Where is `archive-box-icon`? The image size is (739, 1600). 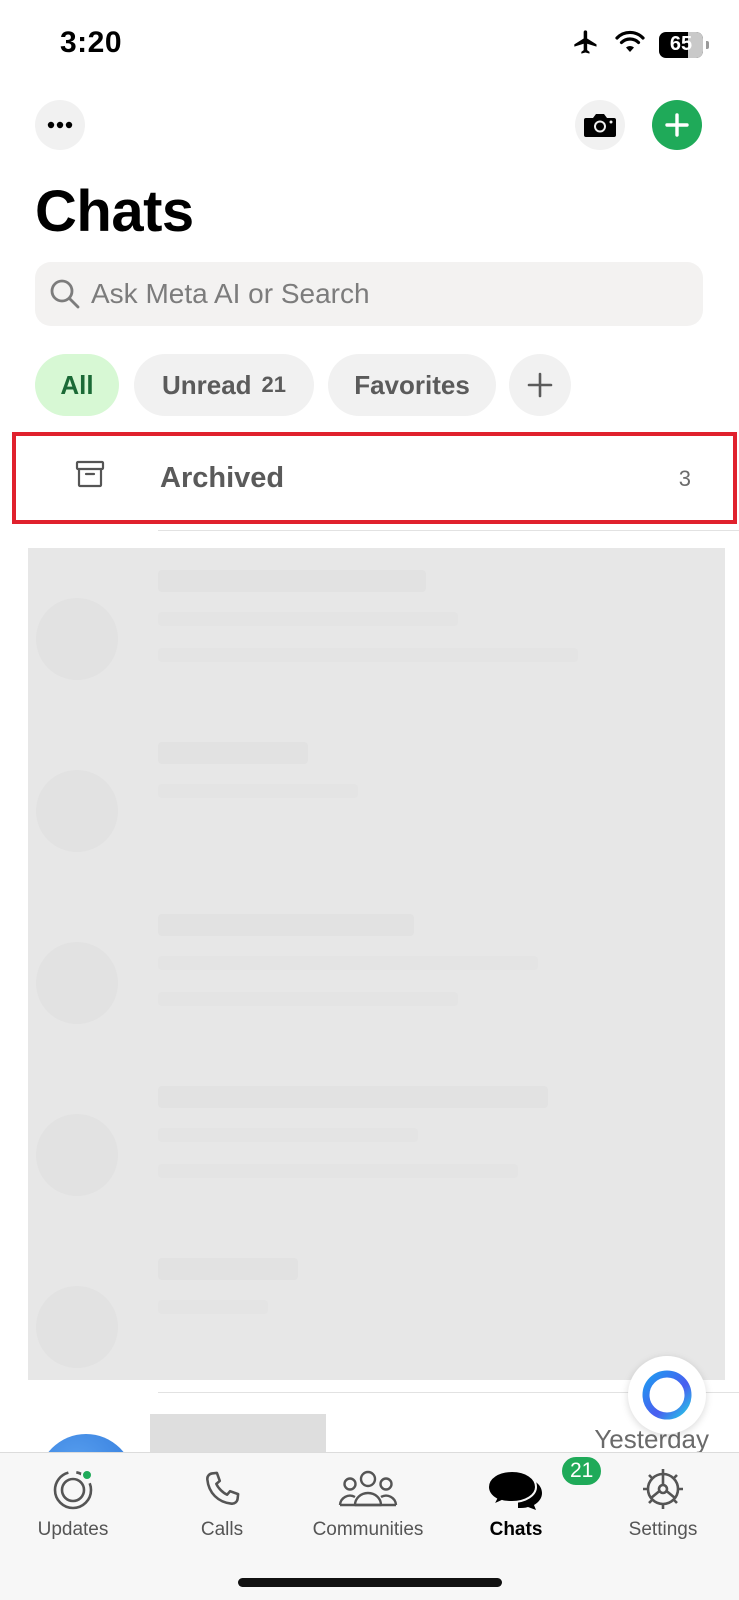 archive-box-icon is located at coordinates (90, 476).